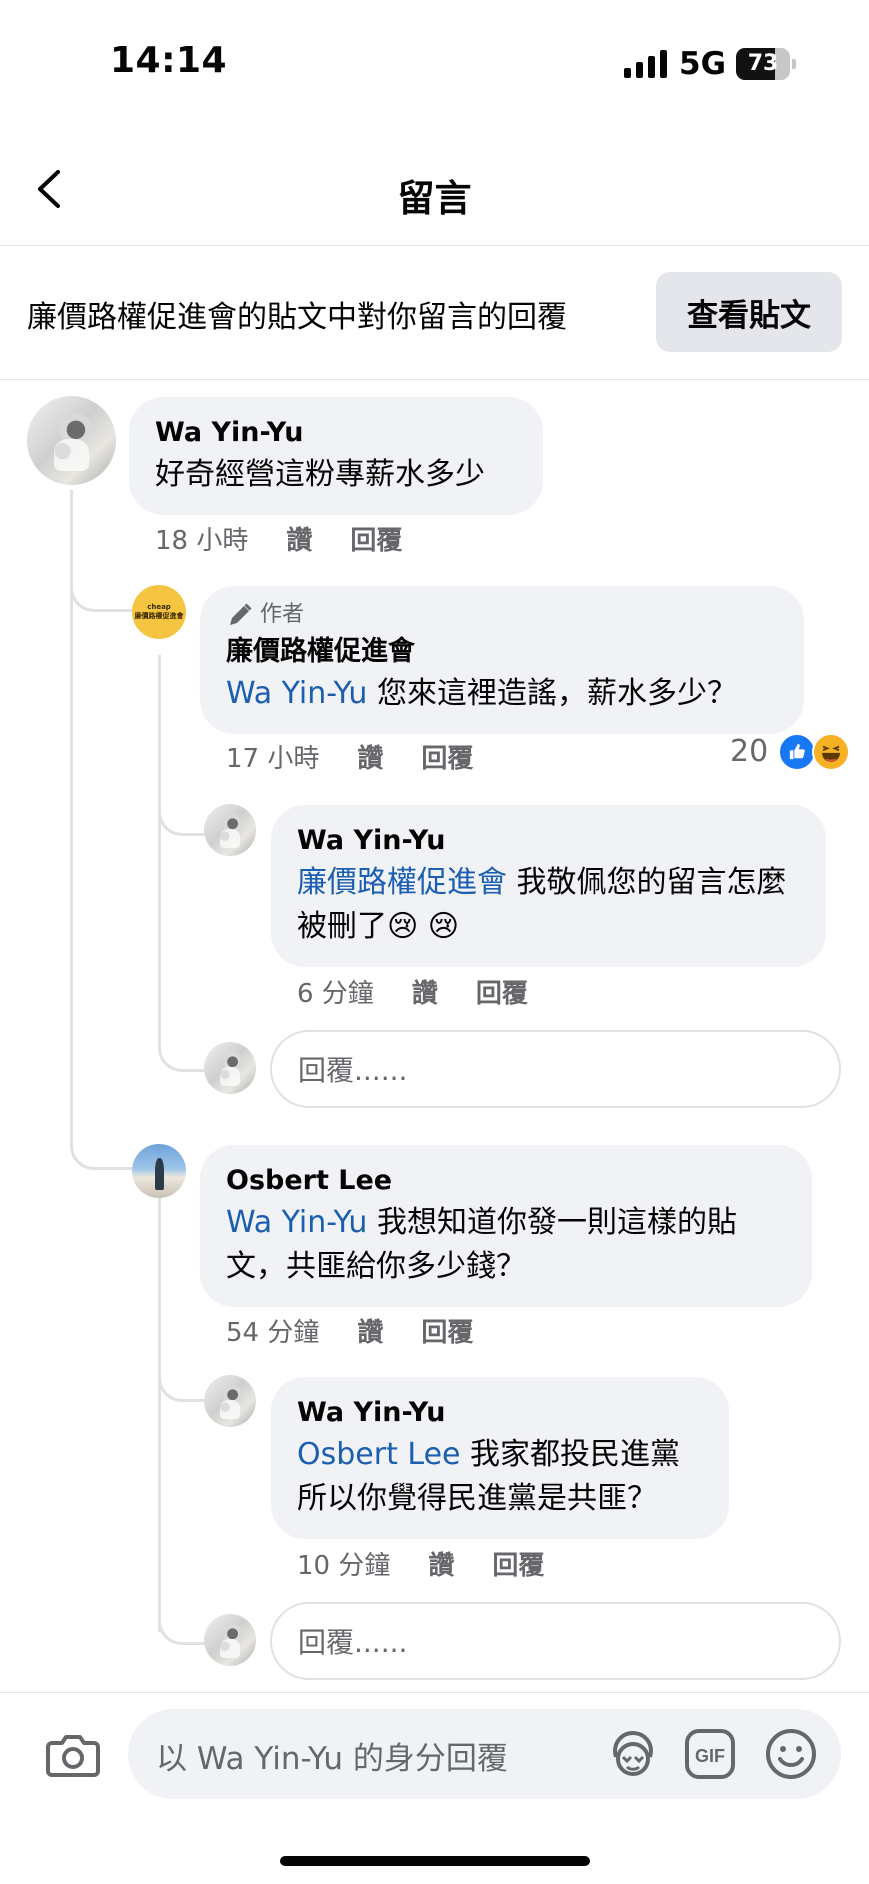  I want to click on context-bar: 廉價路權促進會的貼文中對你留言的回覆 查看貼文, so click(434, 313).